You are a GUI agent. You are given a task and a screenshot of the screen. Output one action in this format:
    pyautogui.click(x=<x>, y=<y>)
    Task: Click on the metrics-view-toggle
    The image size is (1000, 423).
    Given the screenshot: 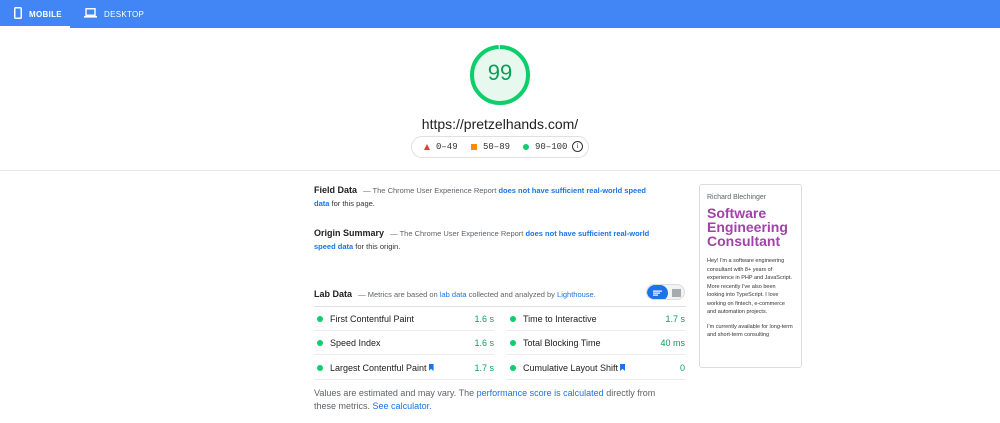 What is the action you would take?
    pyautogui.click(x=665, y=292)
    